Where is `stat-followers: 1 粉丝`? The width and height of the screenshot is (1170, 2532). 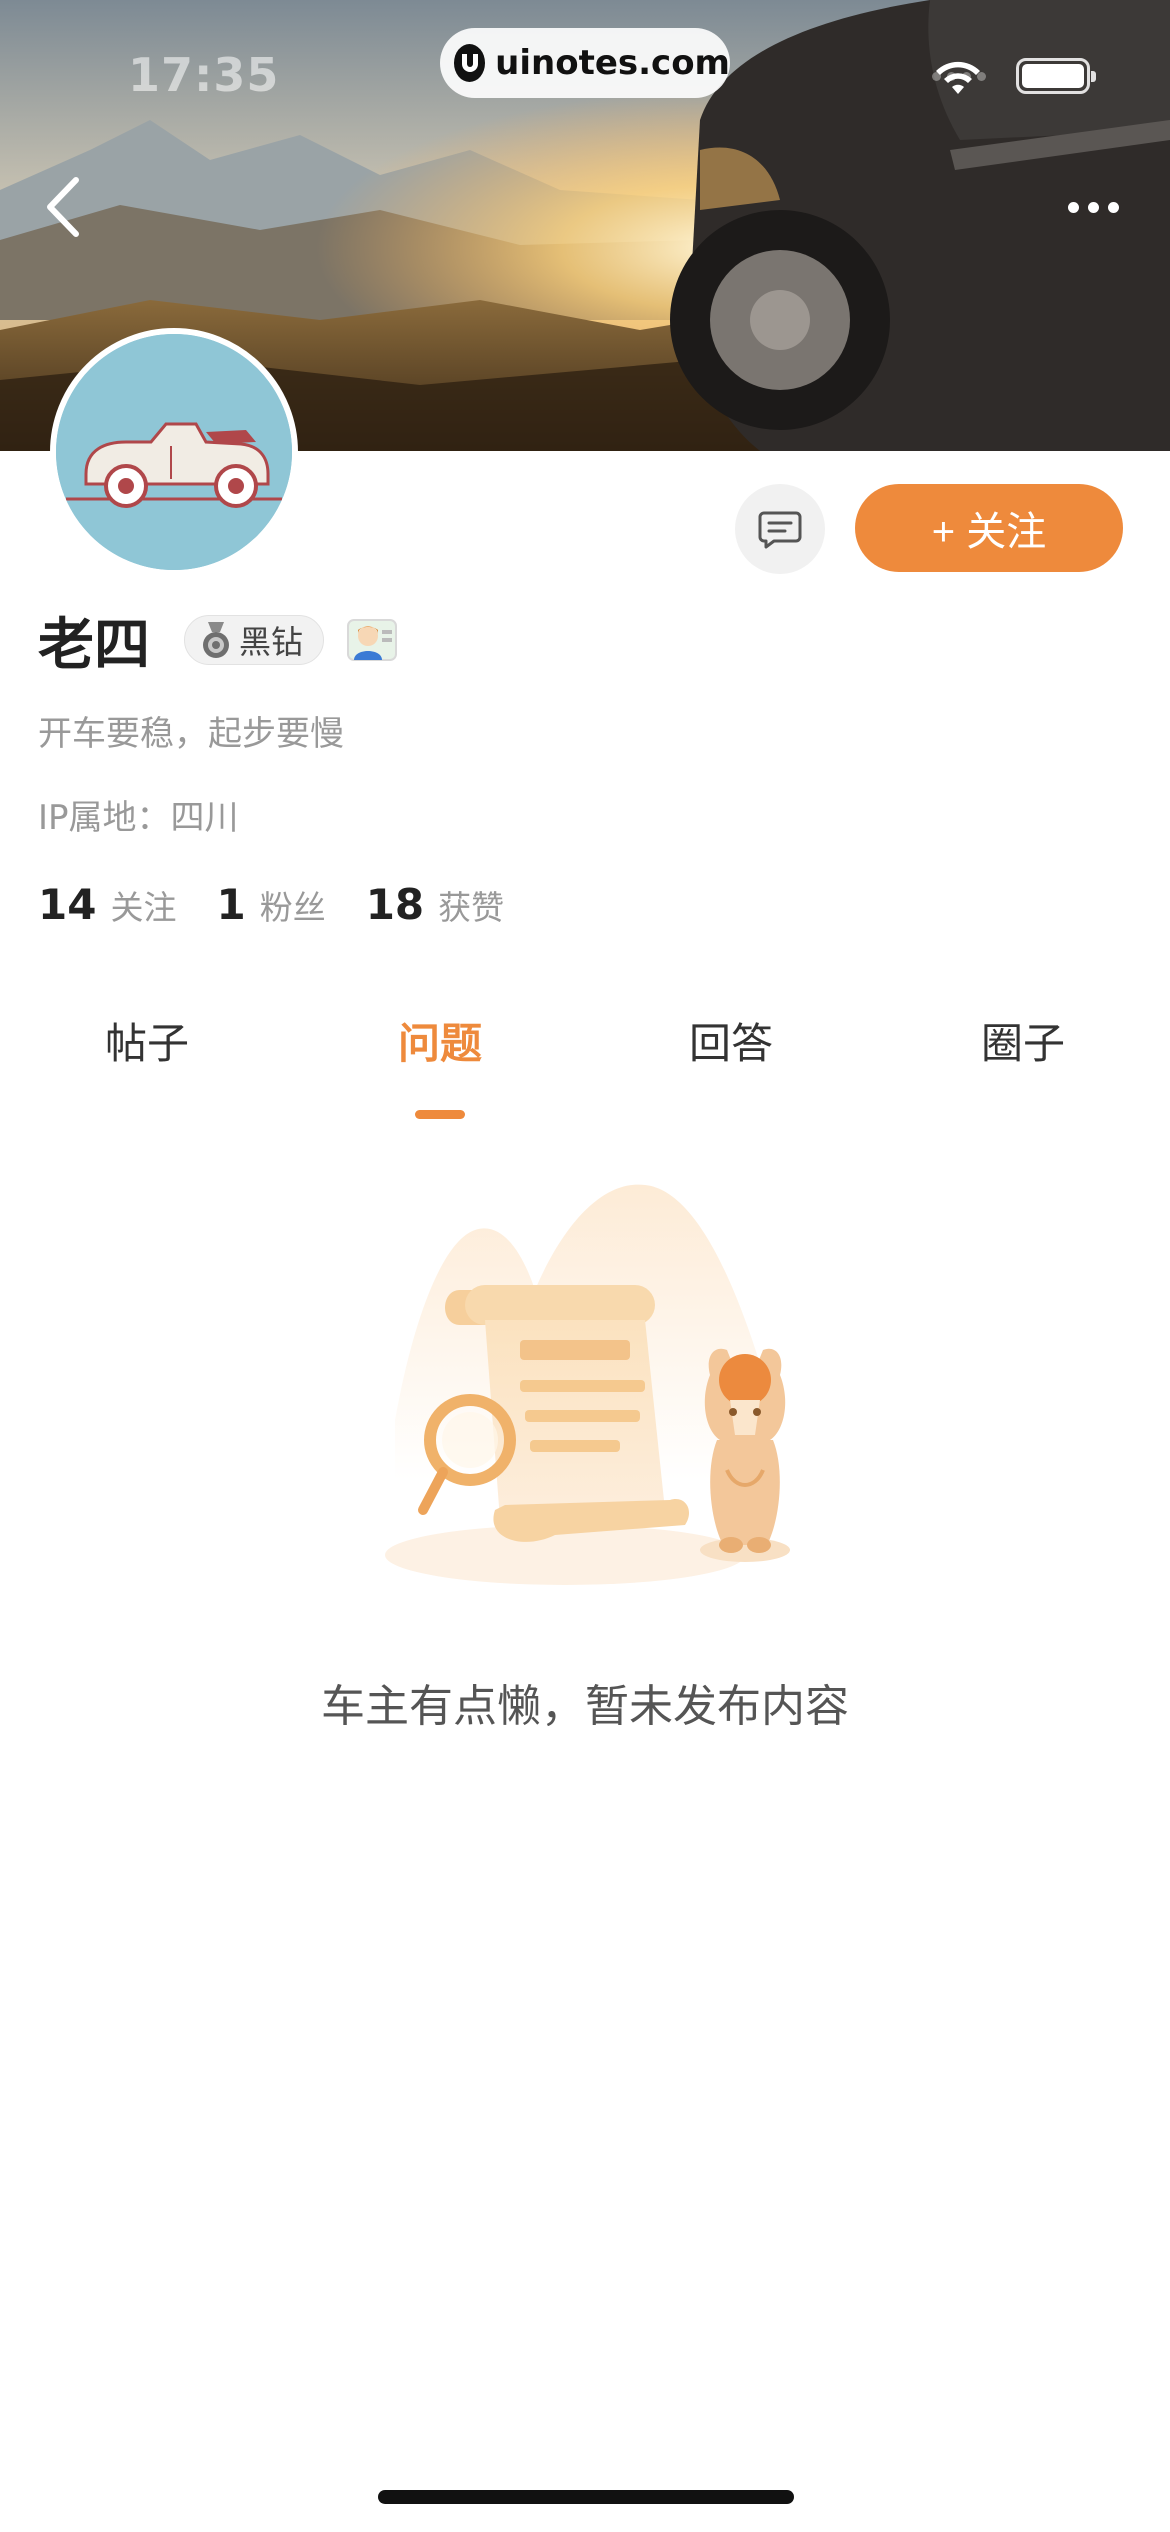
stat-followers: 1 粉丝 is located at coordinates (270, 904).